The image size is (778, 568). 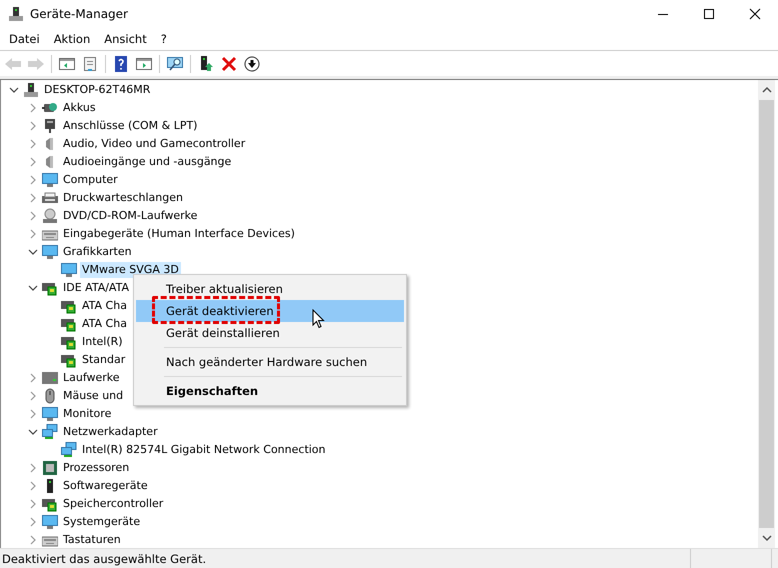 What do you see at coordinates (72, 39) in the screenshot?
I see `menu-item: Aktion` at bounding box center [72, 39].